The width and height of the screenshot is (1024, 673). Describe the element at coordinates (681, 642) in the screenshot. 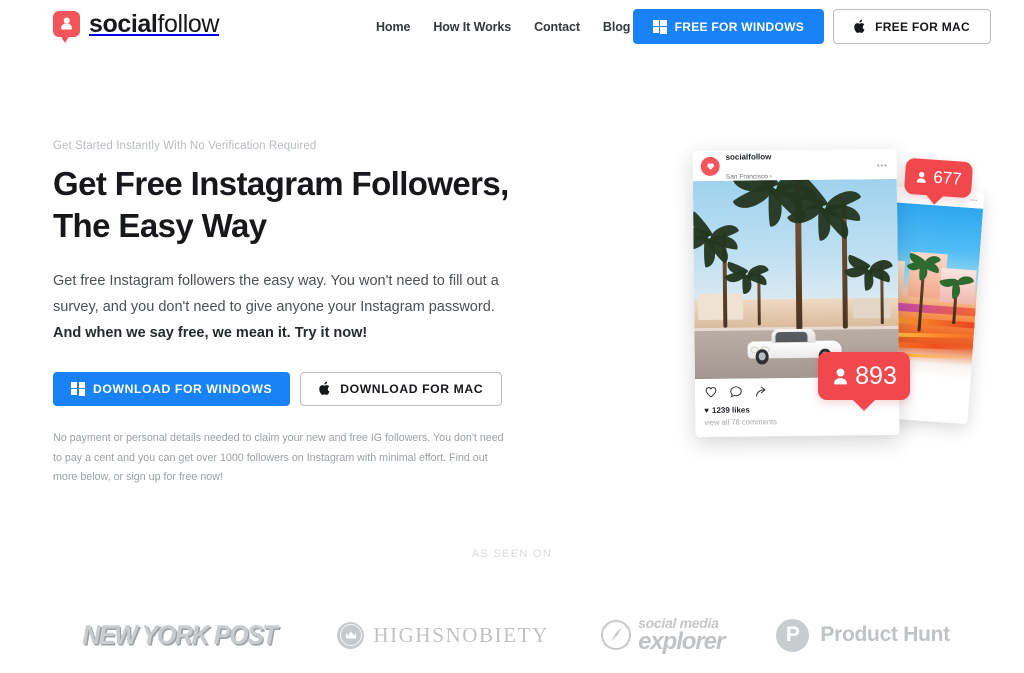

I see `press-logo-sme-text-bottom: explorer` at that location.